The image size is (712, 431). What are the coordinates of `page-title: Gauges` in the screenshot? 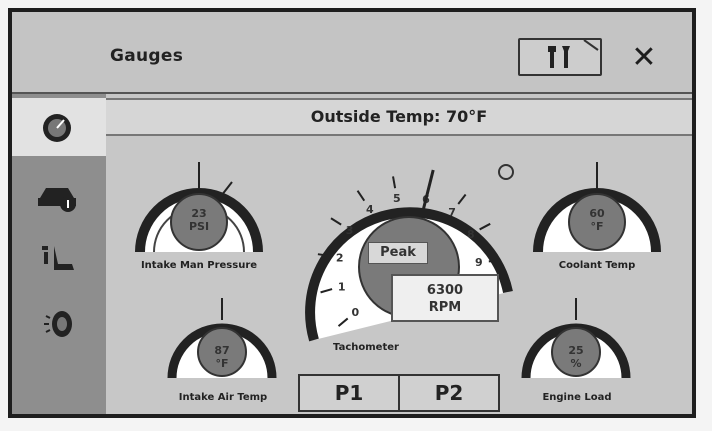 It's located at (147, 56).